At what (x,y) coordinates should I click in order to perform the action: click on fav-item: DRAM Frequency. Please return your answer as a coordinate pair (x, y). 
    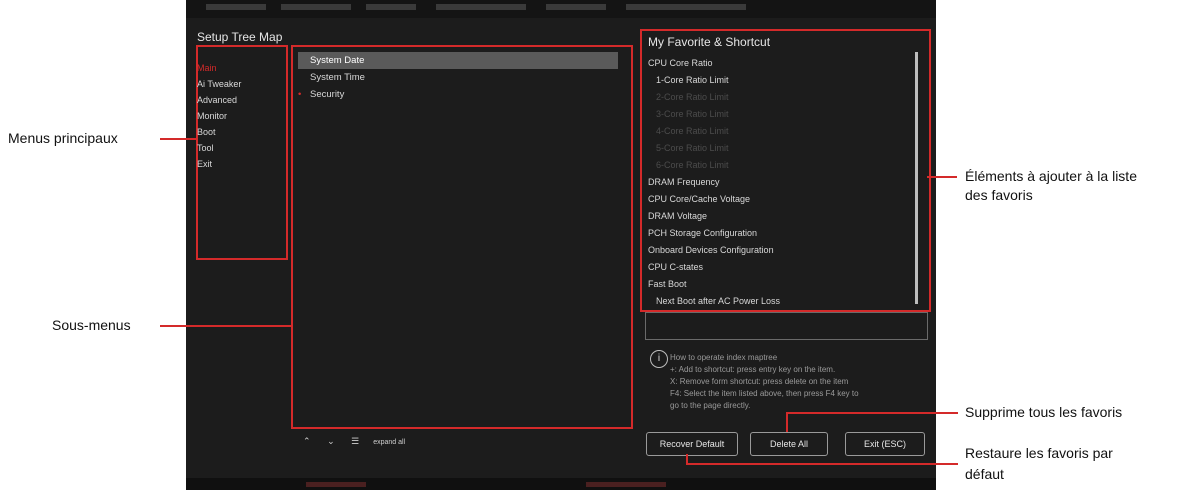
    Looking at the image, I should click on (779, 182).